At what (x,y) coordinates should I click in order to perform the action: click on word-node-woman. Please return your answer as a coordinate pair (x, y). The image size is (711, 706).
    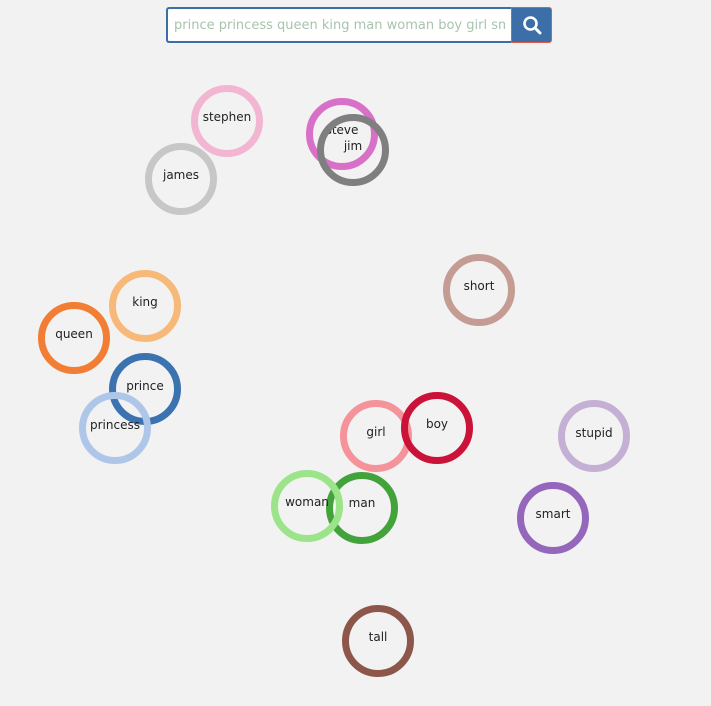
    Looking at the image, I should click on (307, 506).